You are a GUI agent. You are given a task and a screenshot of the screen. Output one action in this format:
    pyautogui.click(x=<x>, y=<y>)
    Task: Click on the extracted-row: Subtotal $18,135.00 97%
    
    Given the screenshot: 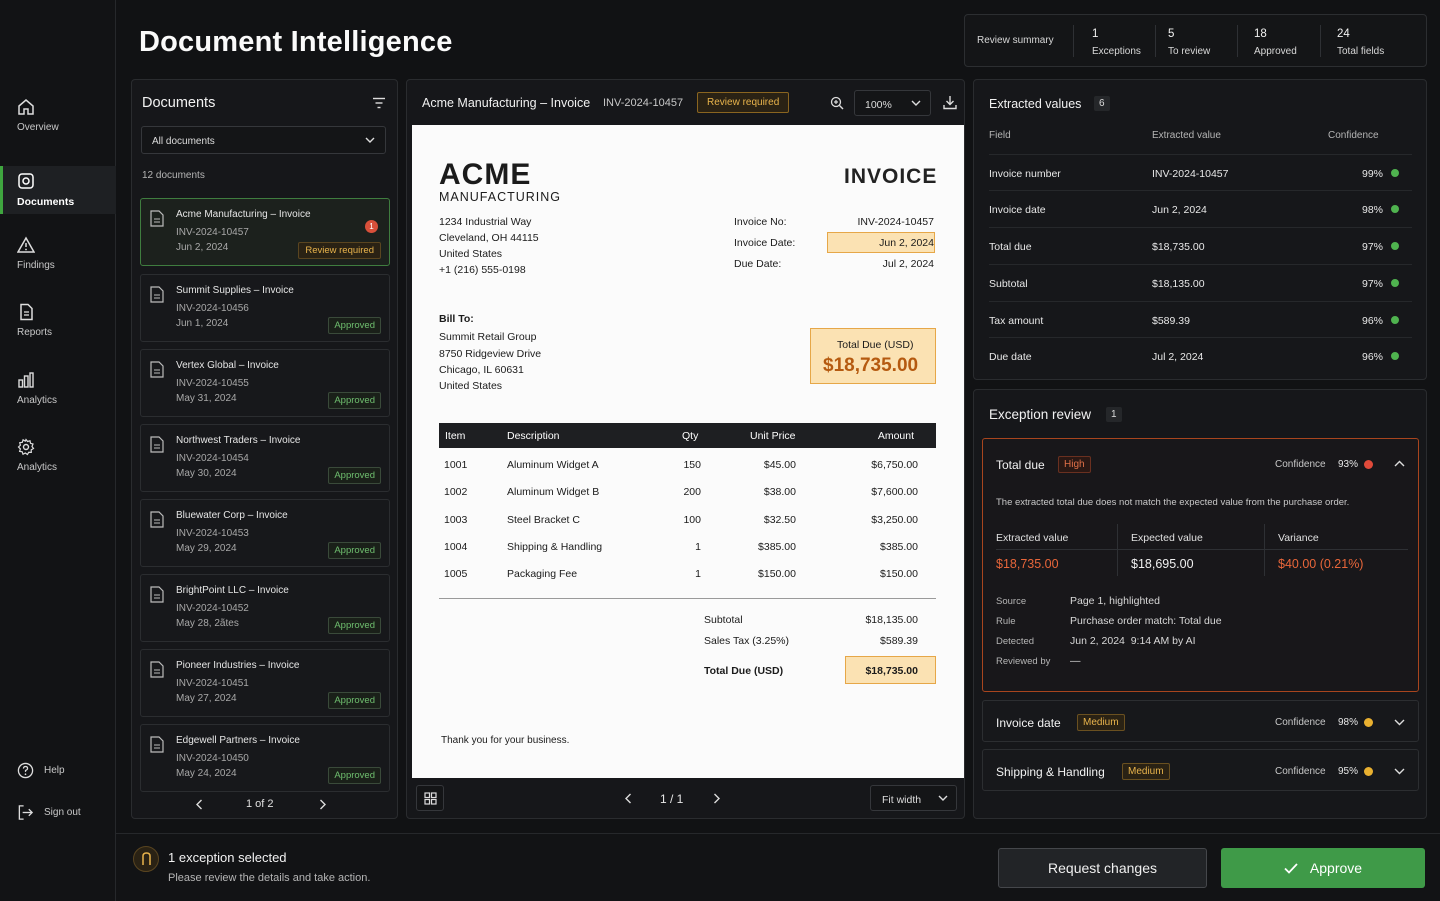 What is the action you would take?
    pyautogui.click(x=1200, y=282)
    